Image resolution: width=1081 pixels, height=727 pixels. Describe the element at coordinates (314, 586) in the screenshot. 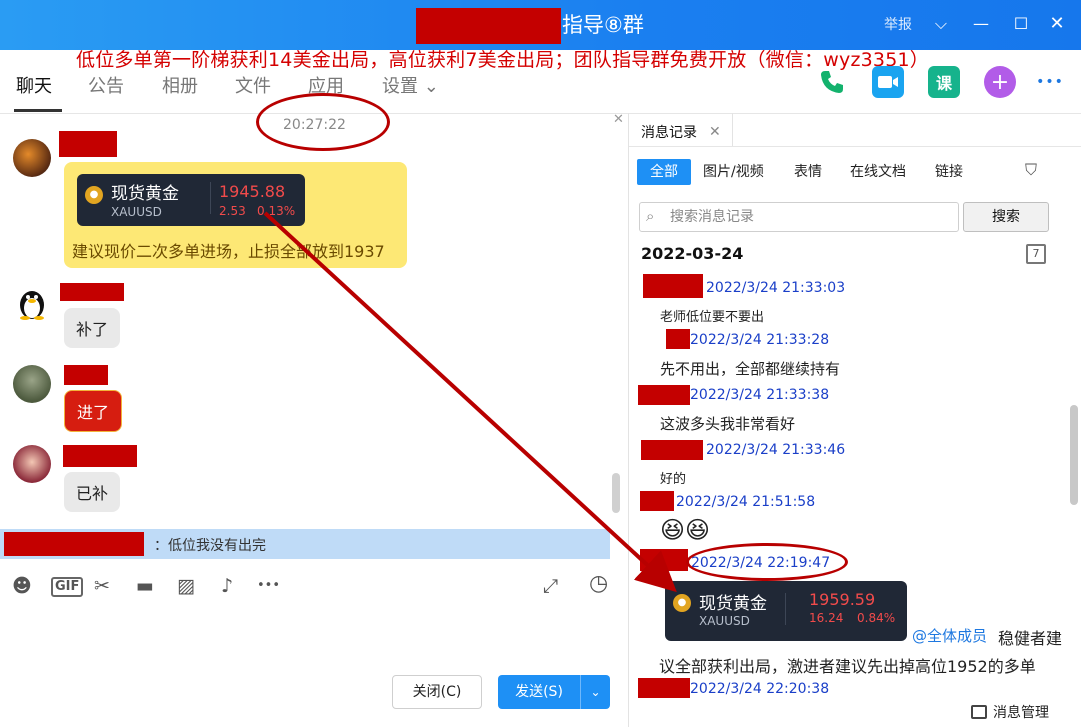

I see `input-toolbar: ☻ GIF ✂ ▬ ▨ ♪ ••• ⤢ ◷` at that location.